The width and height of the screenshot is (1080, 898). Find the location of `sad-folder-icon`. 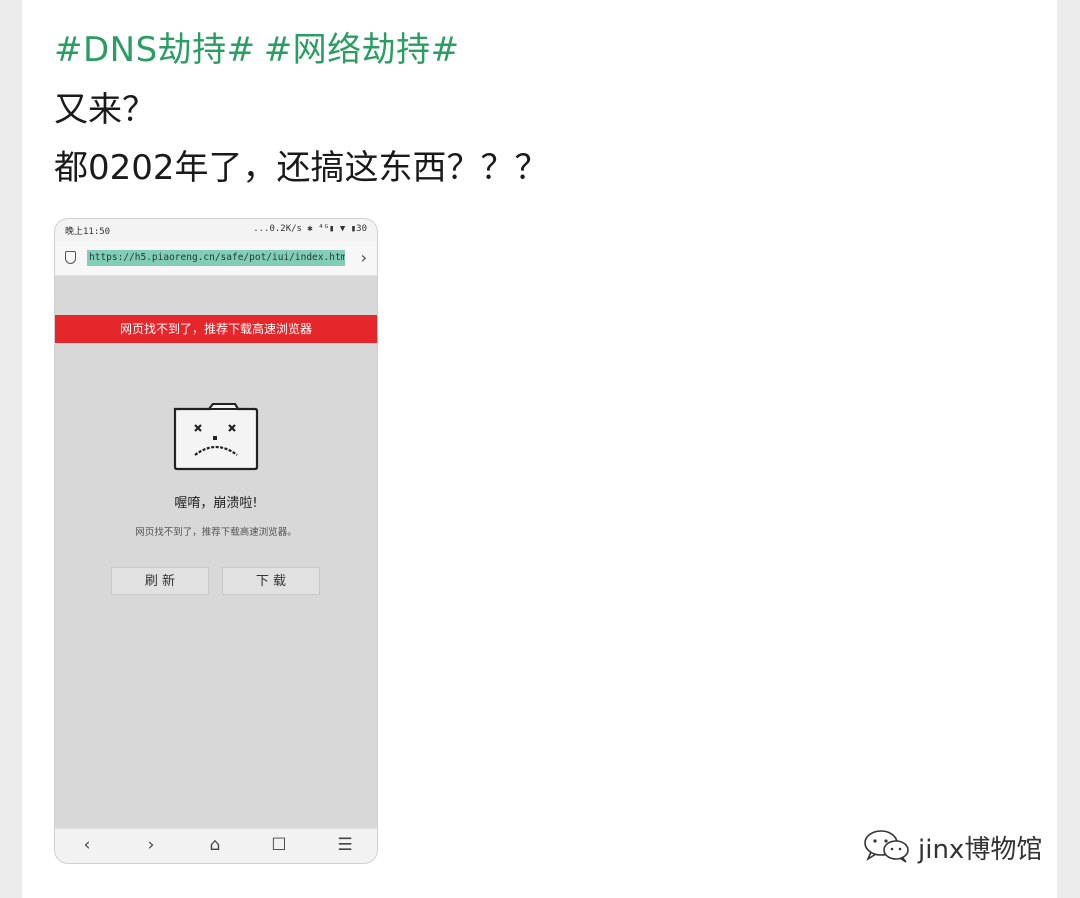

sad-folder-icon is located at coordinates (216, 437).